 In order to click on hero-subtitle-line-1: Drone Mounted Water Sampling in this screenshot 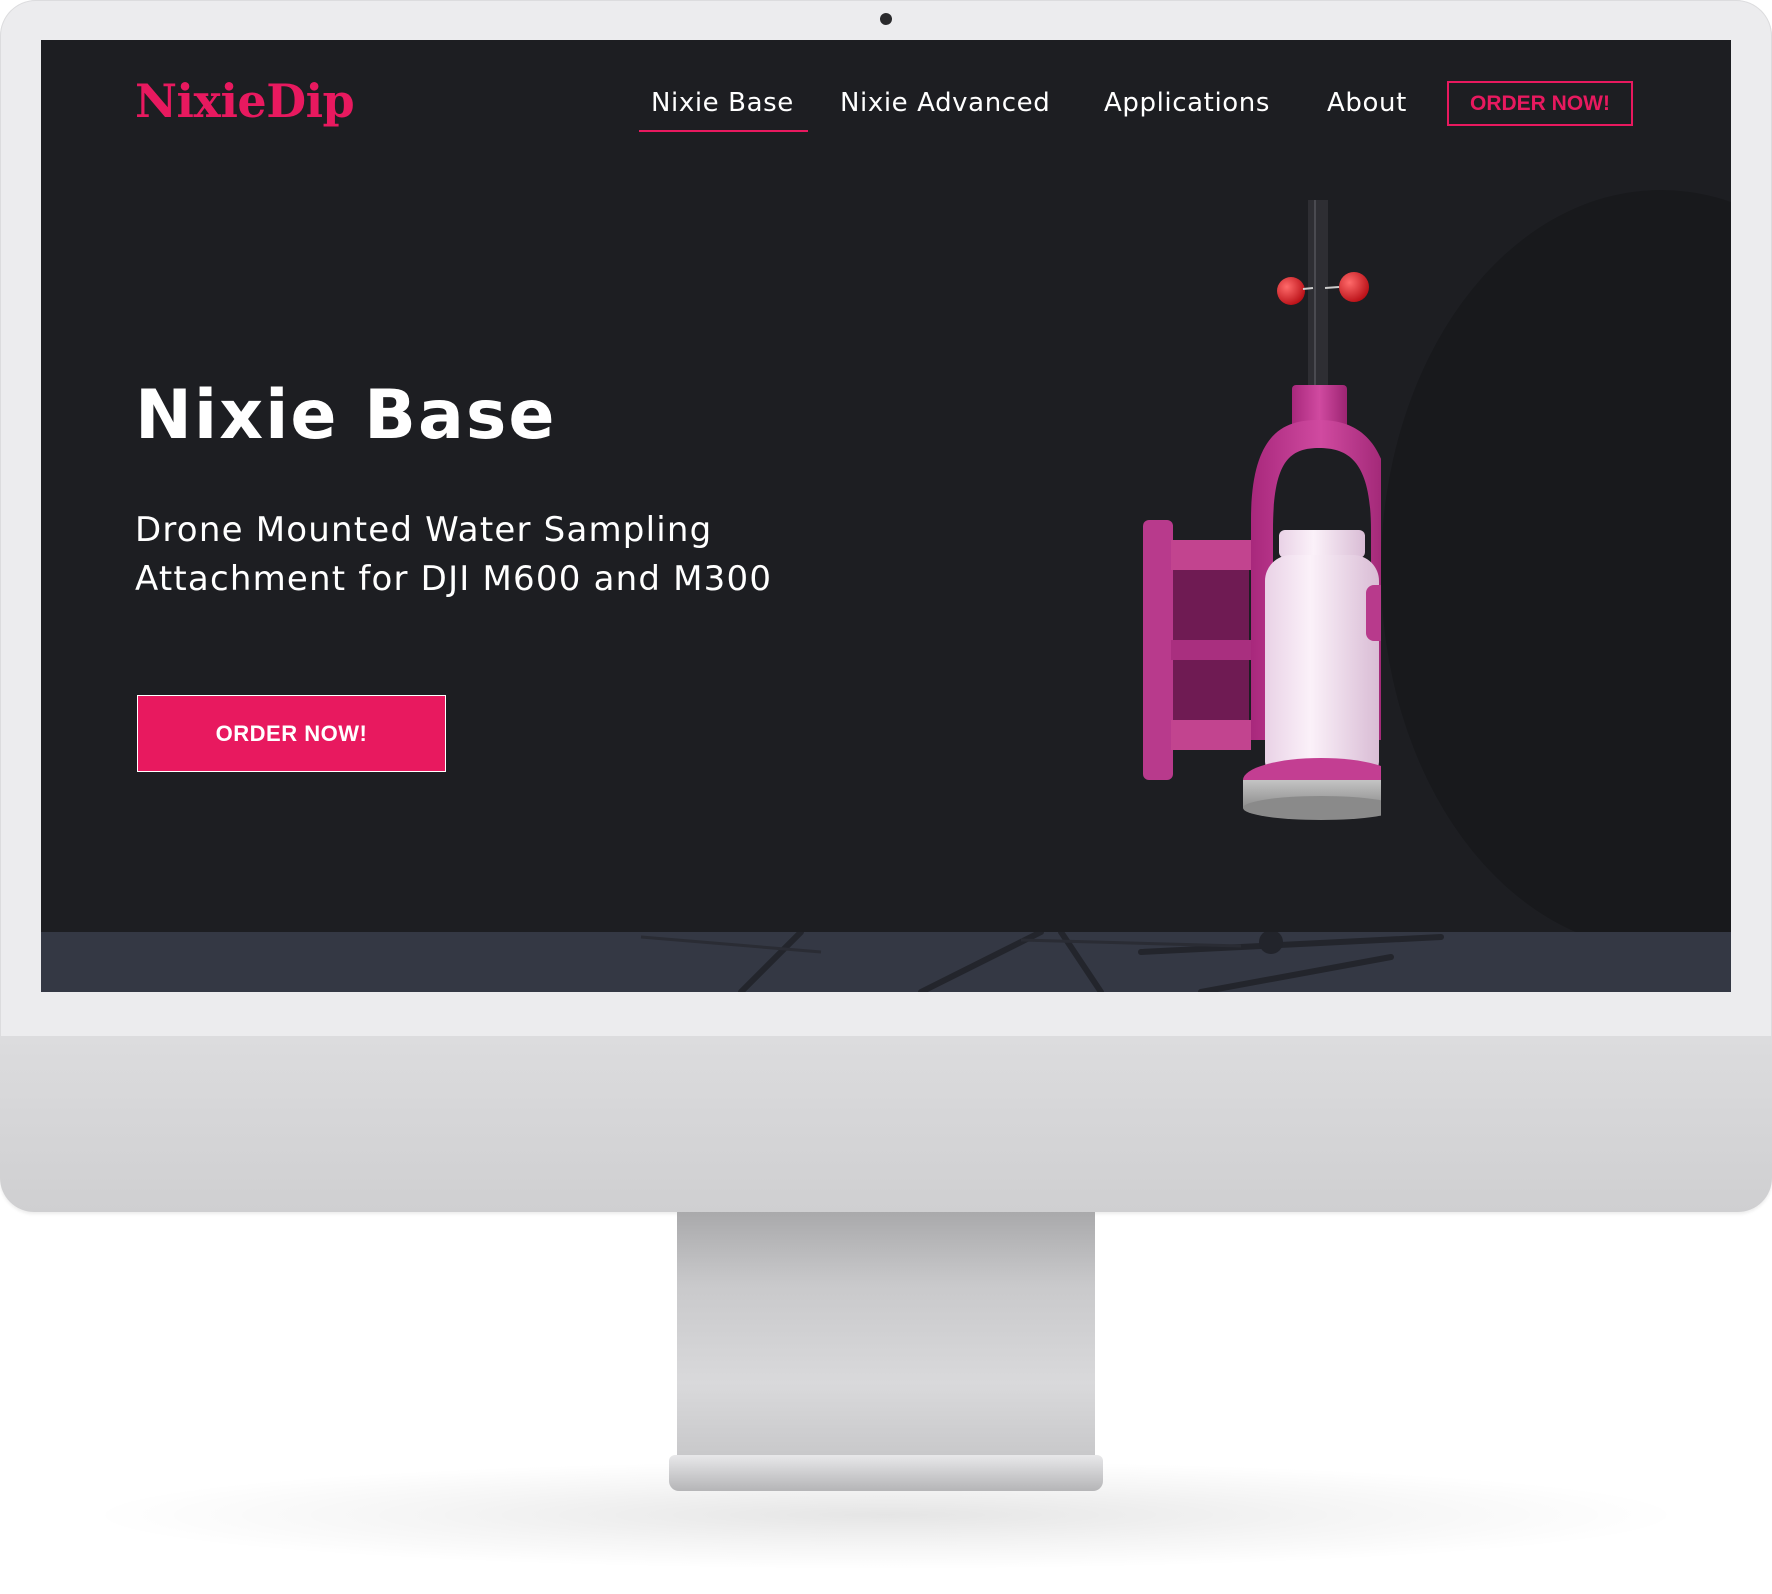, I will do `click(424, 530)`.